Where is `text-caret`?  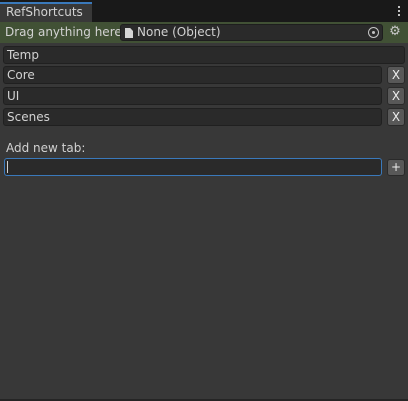 text-caret is located at coordinates (7, 167).